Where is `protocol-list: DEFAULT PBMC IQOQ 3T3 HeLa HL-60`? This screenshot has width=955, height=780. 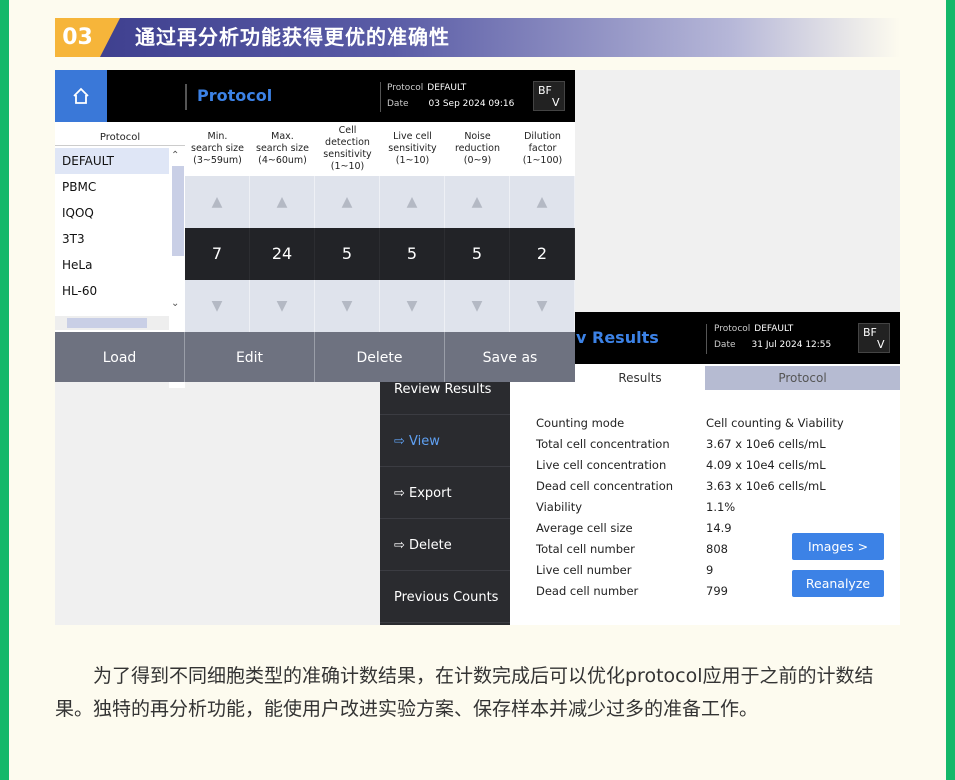
protocol-list: DEFAULT PBMC IQOQ 3T3 HeLa HL-60 is located at coordinates (112, 226).